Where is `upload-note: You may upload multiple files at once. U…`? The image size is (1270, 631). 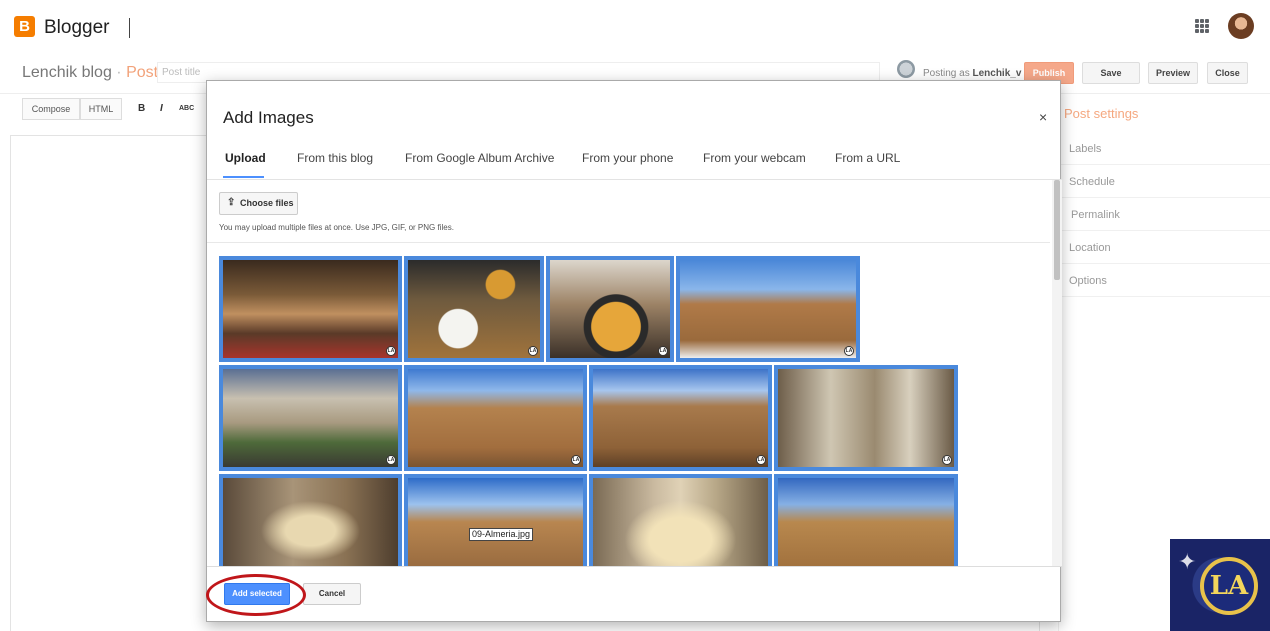 upload-note: You may upload multiple files at once. U… is located at coordinates (336, 227).